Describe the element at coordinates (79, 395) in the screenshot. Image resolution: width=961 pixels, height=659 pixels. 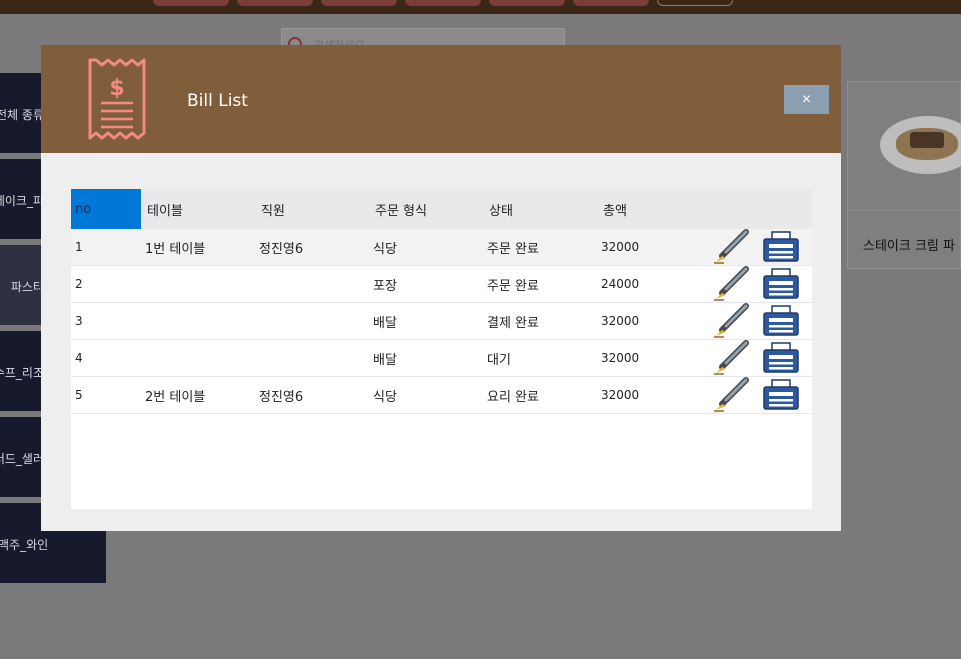
I see `cell-no: 5` at that location.